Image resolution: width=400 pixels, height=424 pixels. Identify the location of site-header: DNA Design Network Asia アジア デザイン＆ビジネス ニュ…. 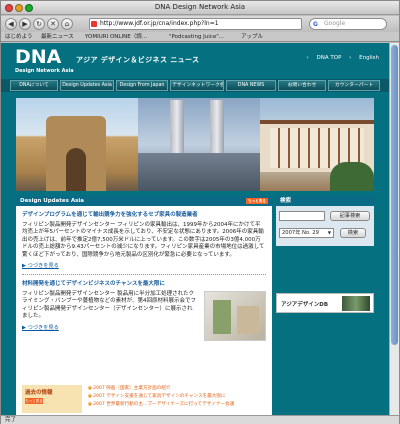
(195, 69).